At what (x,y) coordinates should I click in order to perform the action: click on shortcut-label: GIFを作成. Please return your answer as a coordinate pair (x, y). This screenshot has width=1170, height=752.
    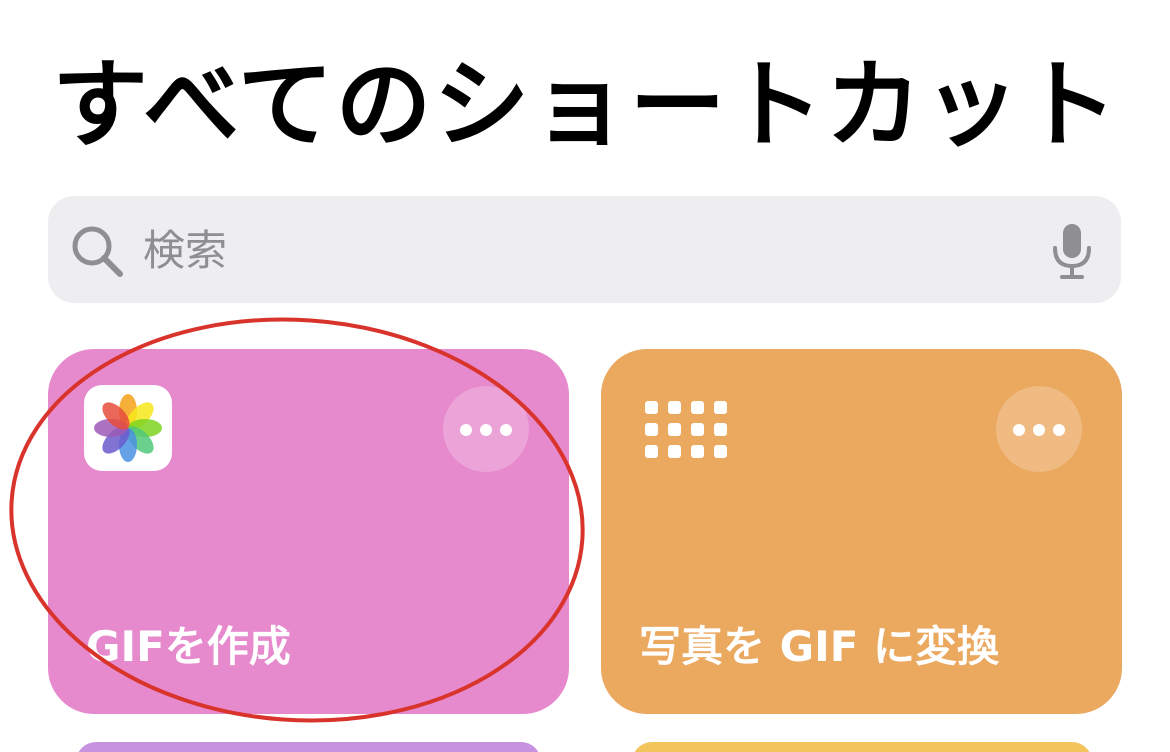
    Looking at the image, I should click on (188, 646).